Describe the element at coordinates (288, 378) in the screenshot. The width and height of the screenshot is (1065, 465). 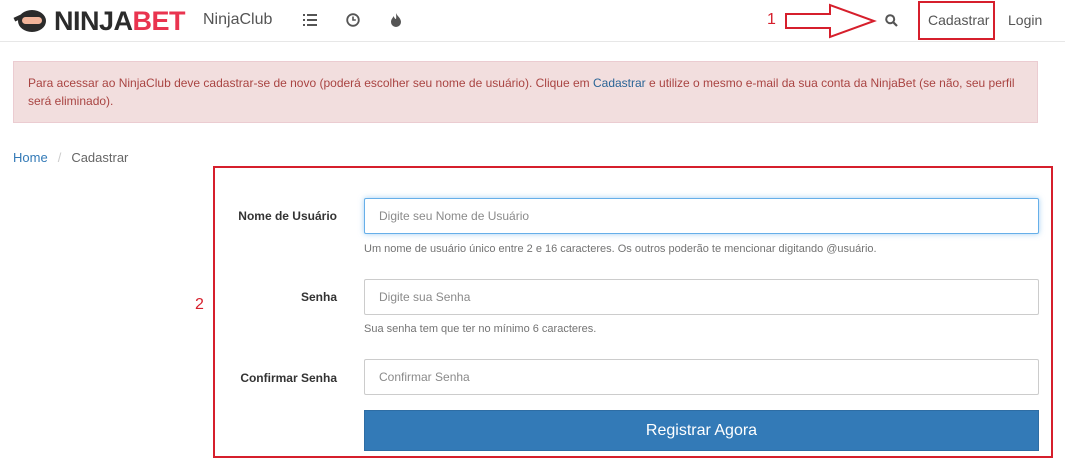
I see `confirm-password-label: Confirmar Senha` at that location.